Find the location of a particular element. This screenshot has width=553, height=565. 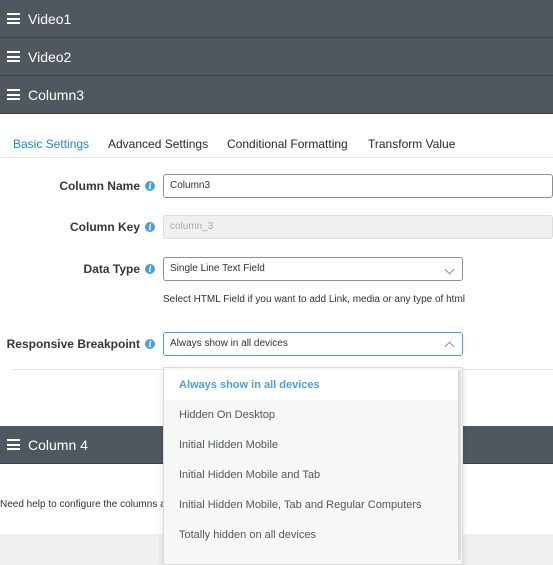

column-header-video2: Video2 is located at coordinates (276, 57).